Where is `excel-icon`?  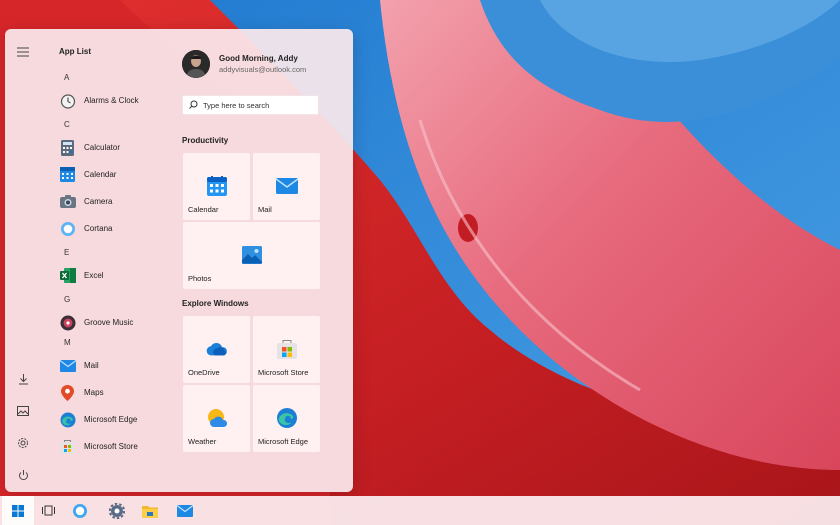 excel-icon is located at coordinates (67, 275).